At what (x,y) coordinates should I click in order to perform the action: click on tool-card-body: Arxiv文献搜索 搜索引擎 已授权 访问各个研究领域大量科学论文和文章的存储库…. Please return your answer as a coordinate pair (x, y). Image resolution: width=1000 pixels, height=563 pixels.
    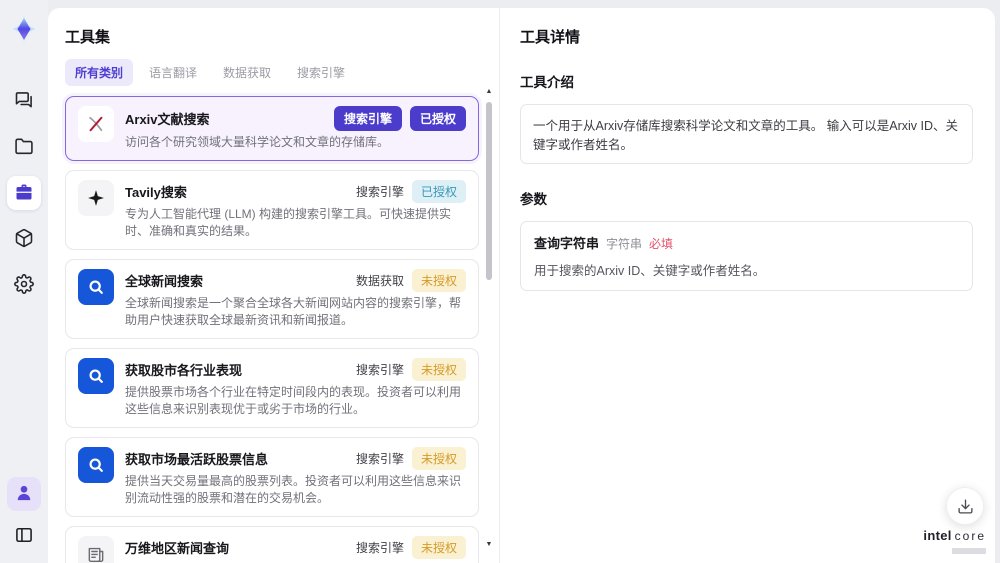
    Looking at the image, I should click on (295, 128).